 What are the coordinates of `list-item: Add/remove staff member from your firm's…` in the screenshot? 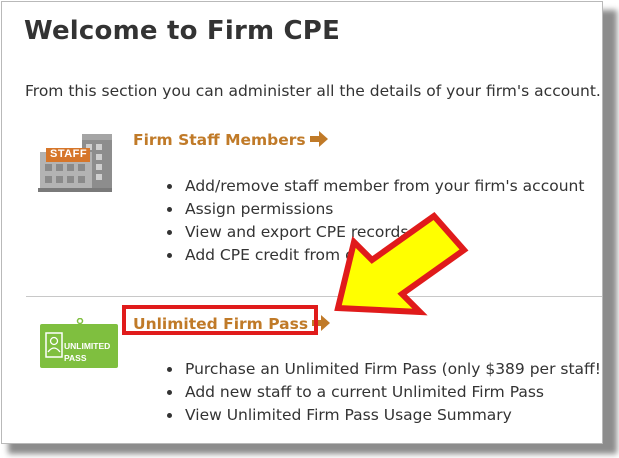 It's located at (375, 186).